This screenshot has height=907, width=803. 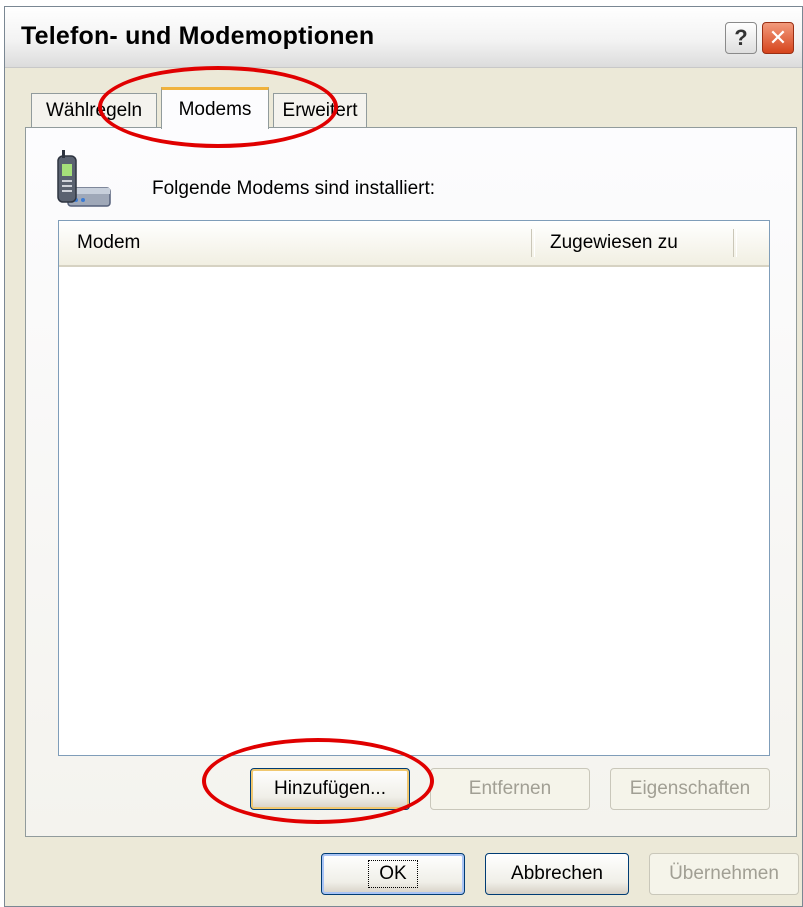 What do you see at coordinates (614, 243) in the screenshot?
I see `column-header-zugewiesen: Zugewiesen zu` at bounding box center [614, 243].